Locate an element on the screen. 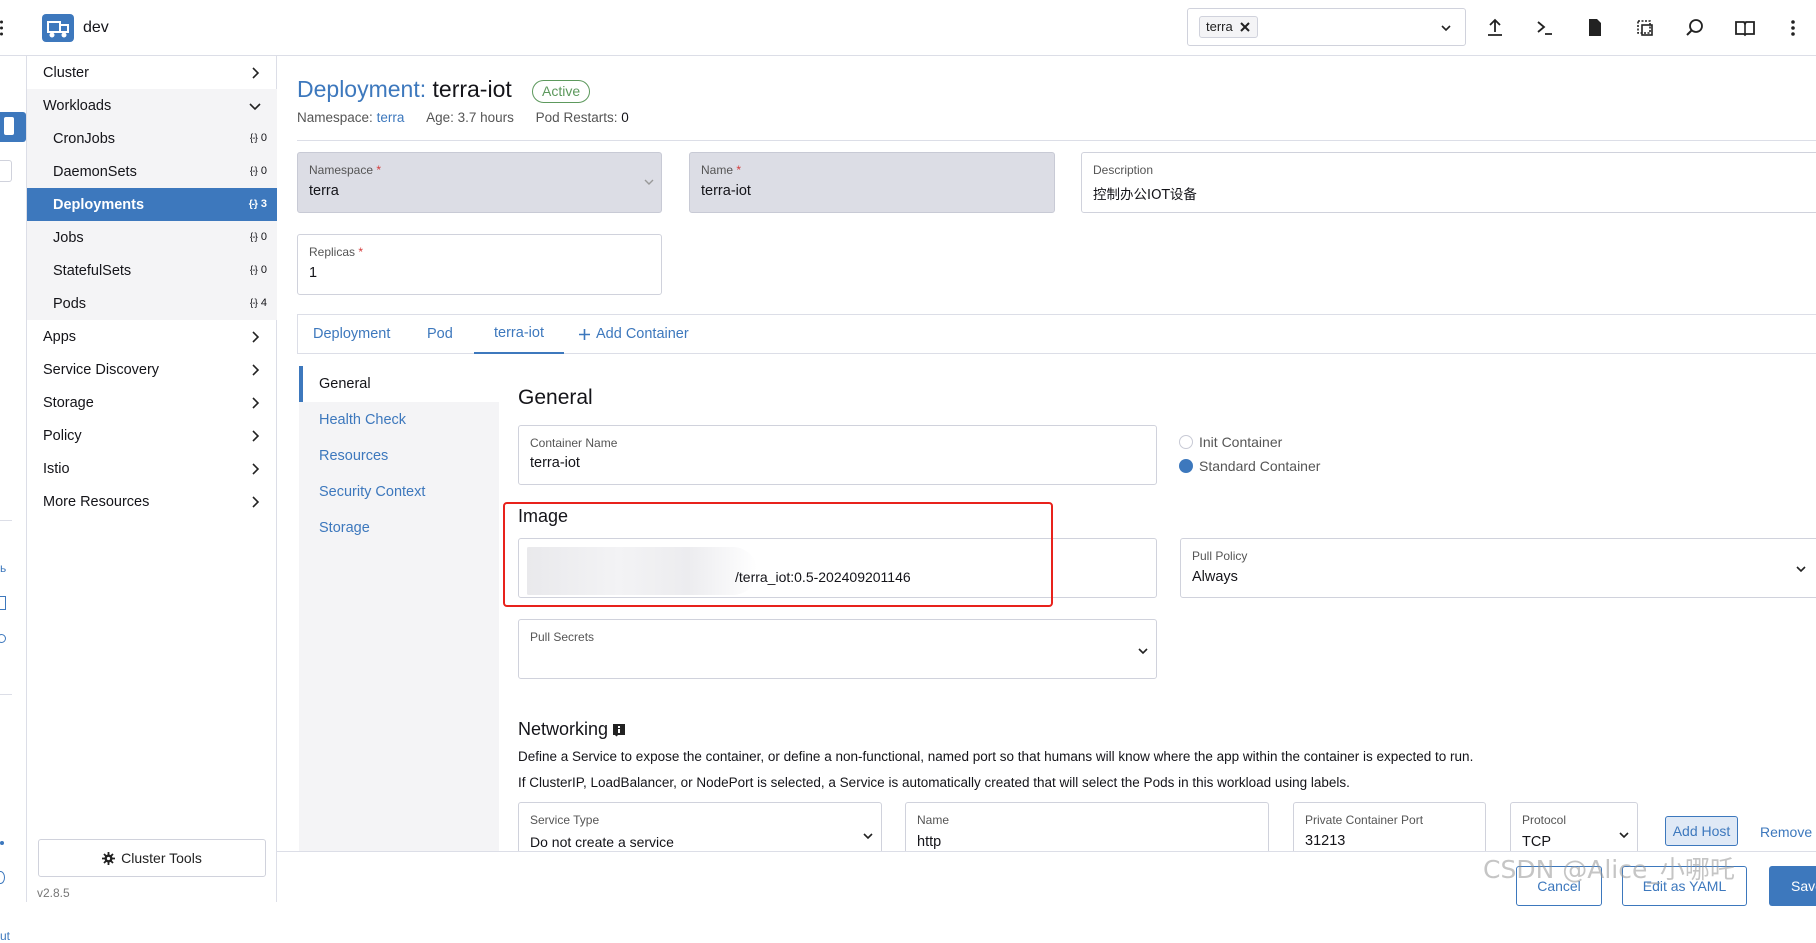 The height and width of the screenshot is (943, 1816). status-badge: Active is located at coordinates (561, 91).